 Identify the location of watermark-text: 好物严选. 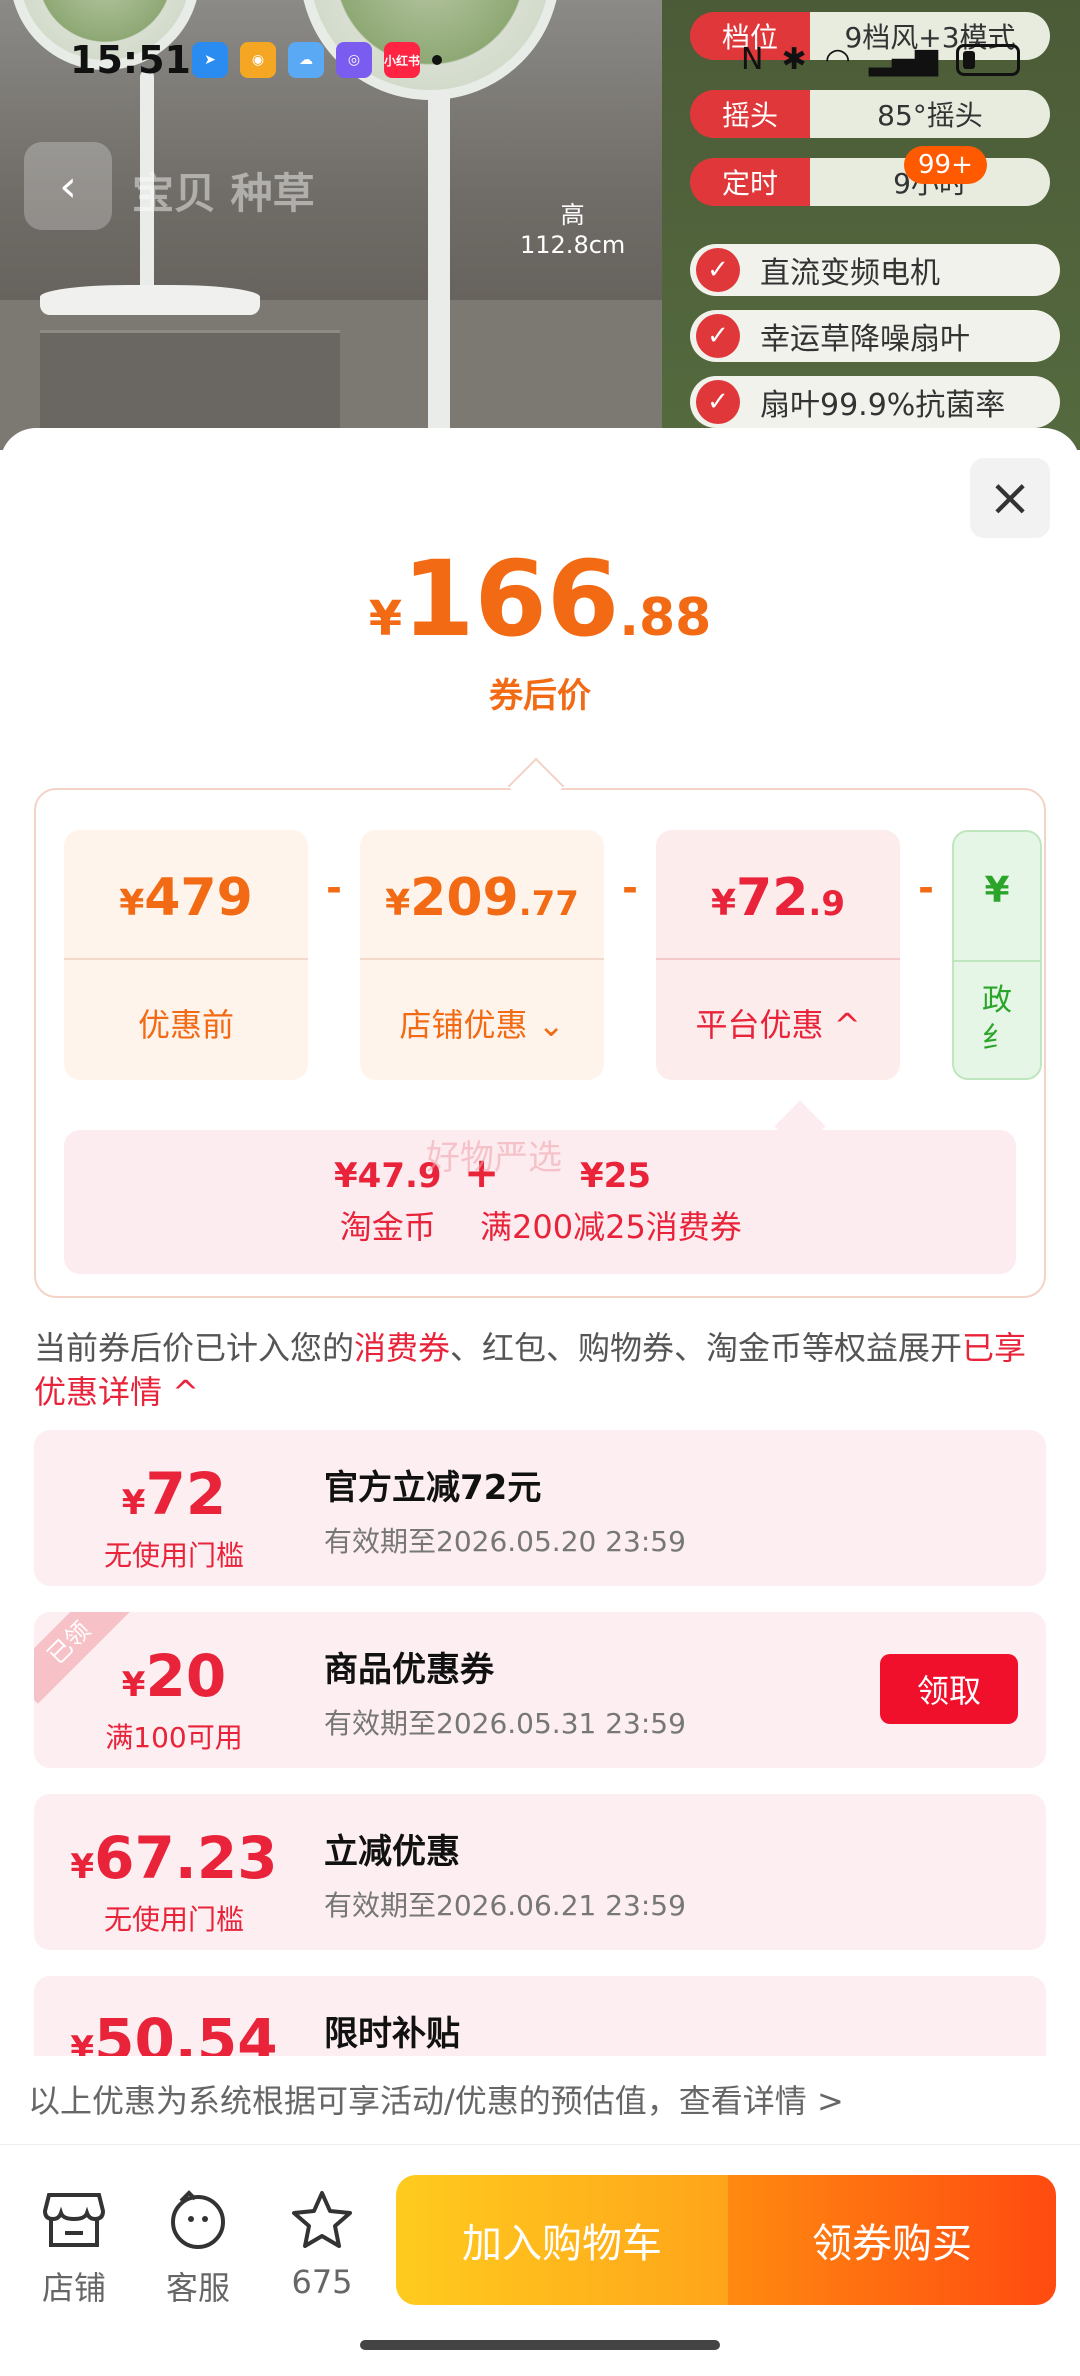
(494, 1158).